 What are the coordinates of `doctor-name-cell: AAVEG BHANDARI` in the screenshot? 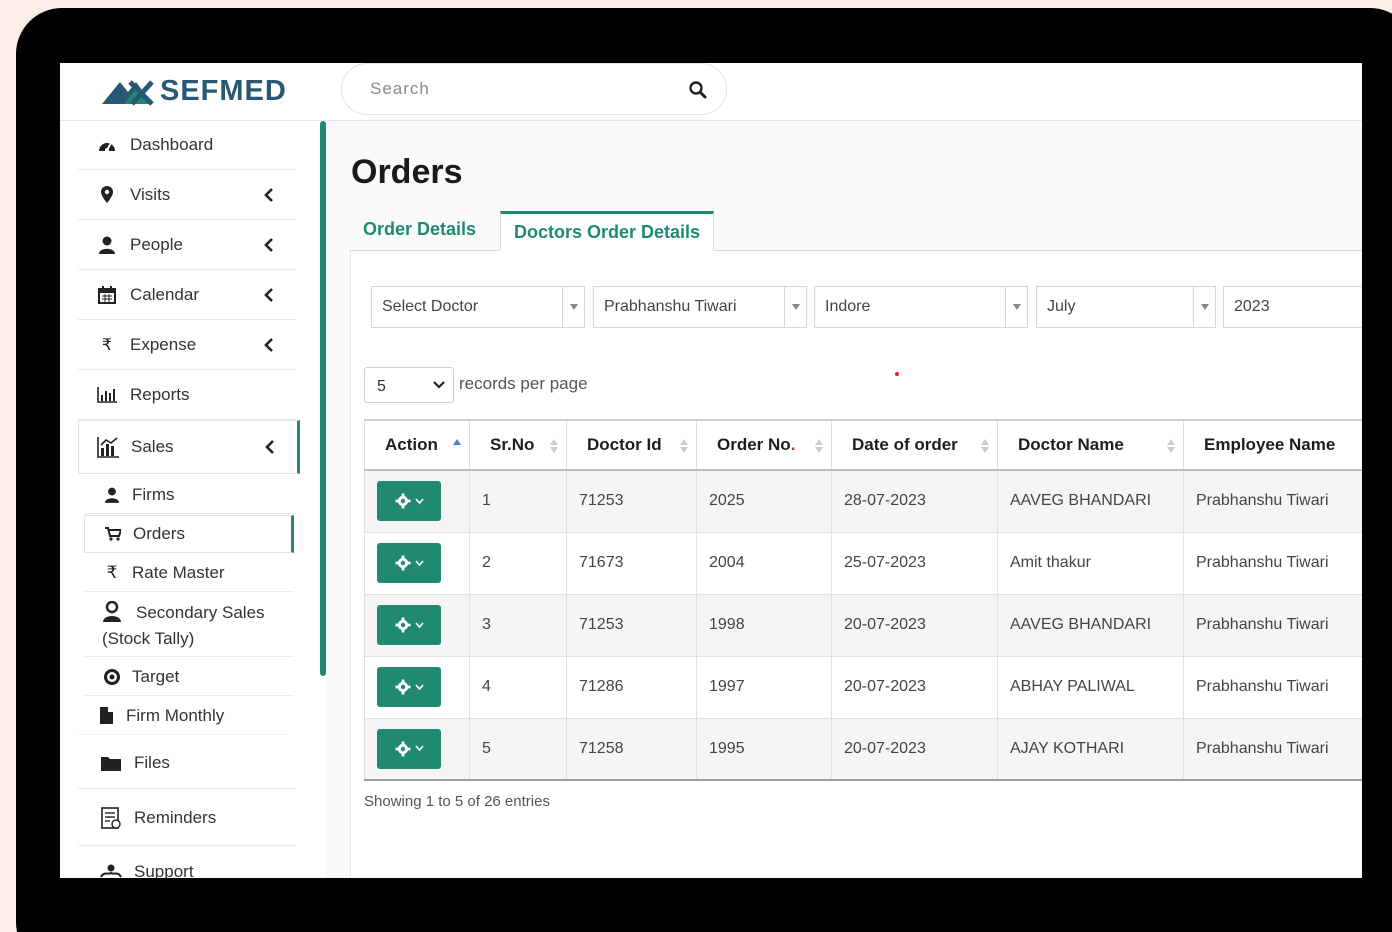 It's located at (1090, 501).